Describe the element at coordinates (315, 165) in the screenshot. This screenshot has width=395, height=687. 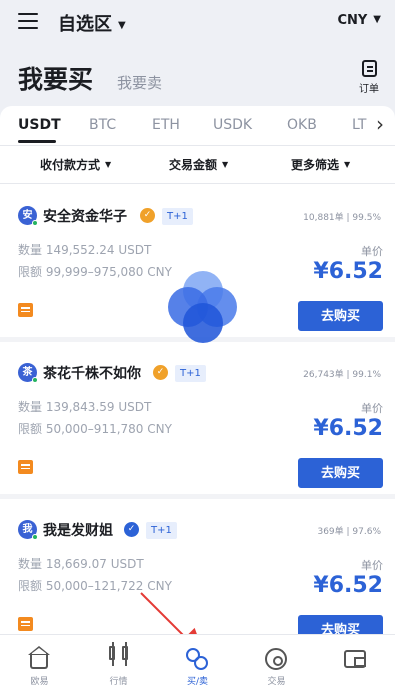
I see `filter-label: 更多筛选` at that location.